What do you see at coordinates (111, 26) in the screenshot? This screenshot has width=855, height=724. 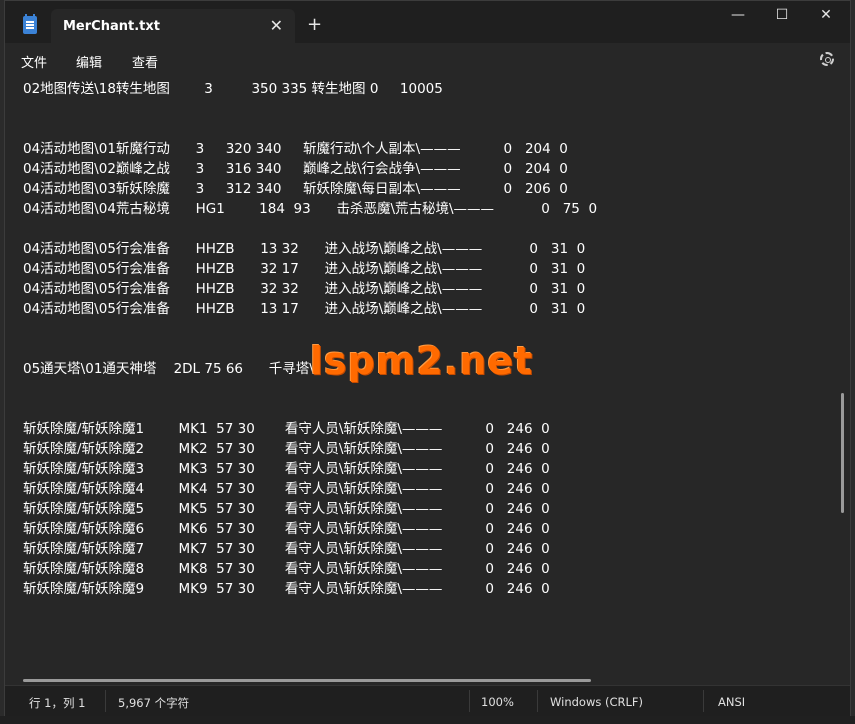 I see `tab-title: MerChant.txt` at bounding box center [111, 26].